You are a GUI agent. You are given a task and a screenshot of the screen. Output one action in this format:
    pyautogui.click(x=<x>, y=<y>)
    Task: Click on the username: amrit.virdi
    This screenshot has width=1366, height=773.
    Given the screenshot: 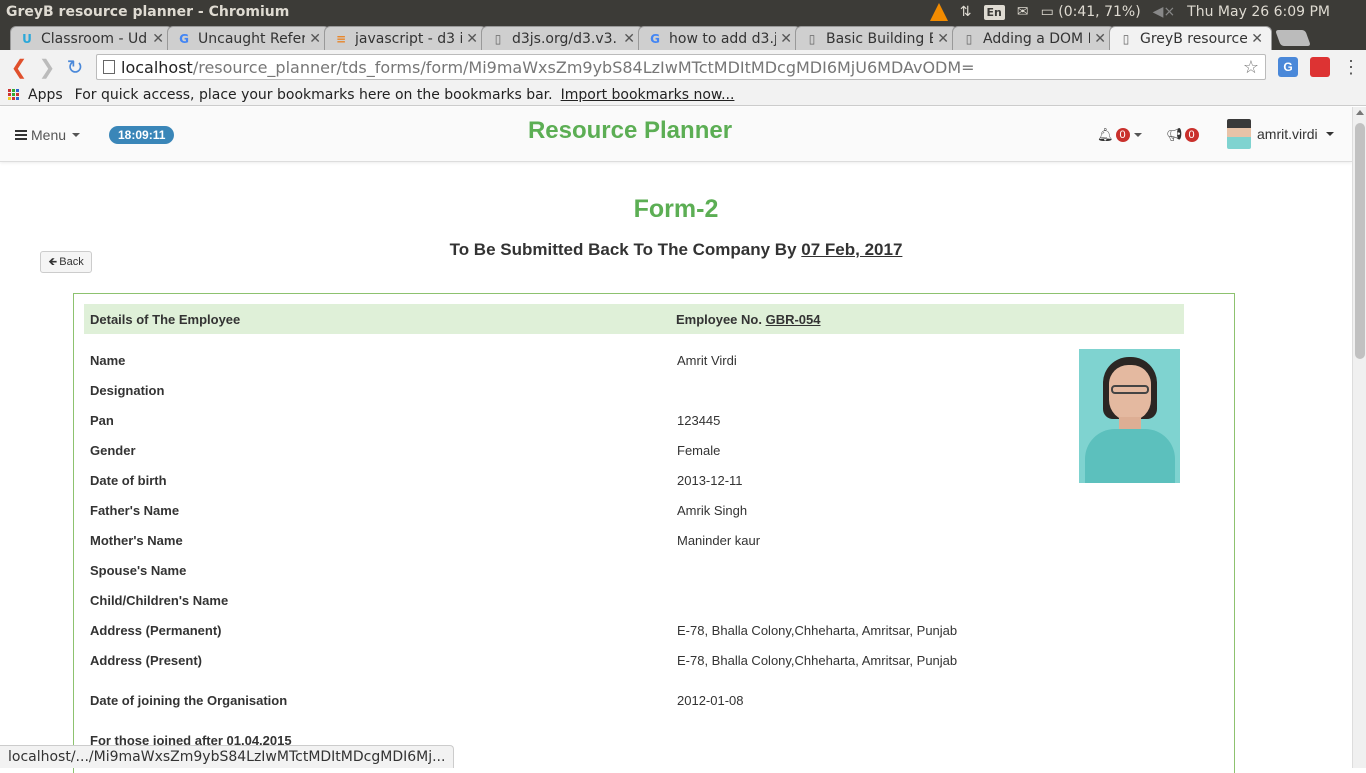 What is the action you would take?
    pyautogui.click(x=1287, y=134)
    